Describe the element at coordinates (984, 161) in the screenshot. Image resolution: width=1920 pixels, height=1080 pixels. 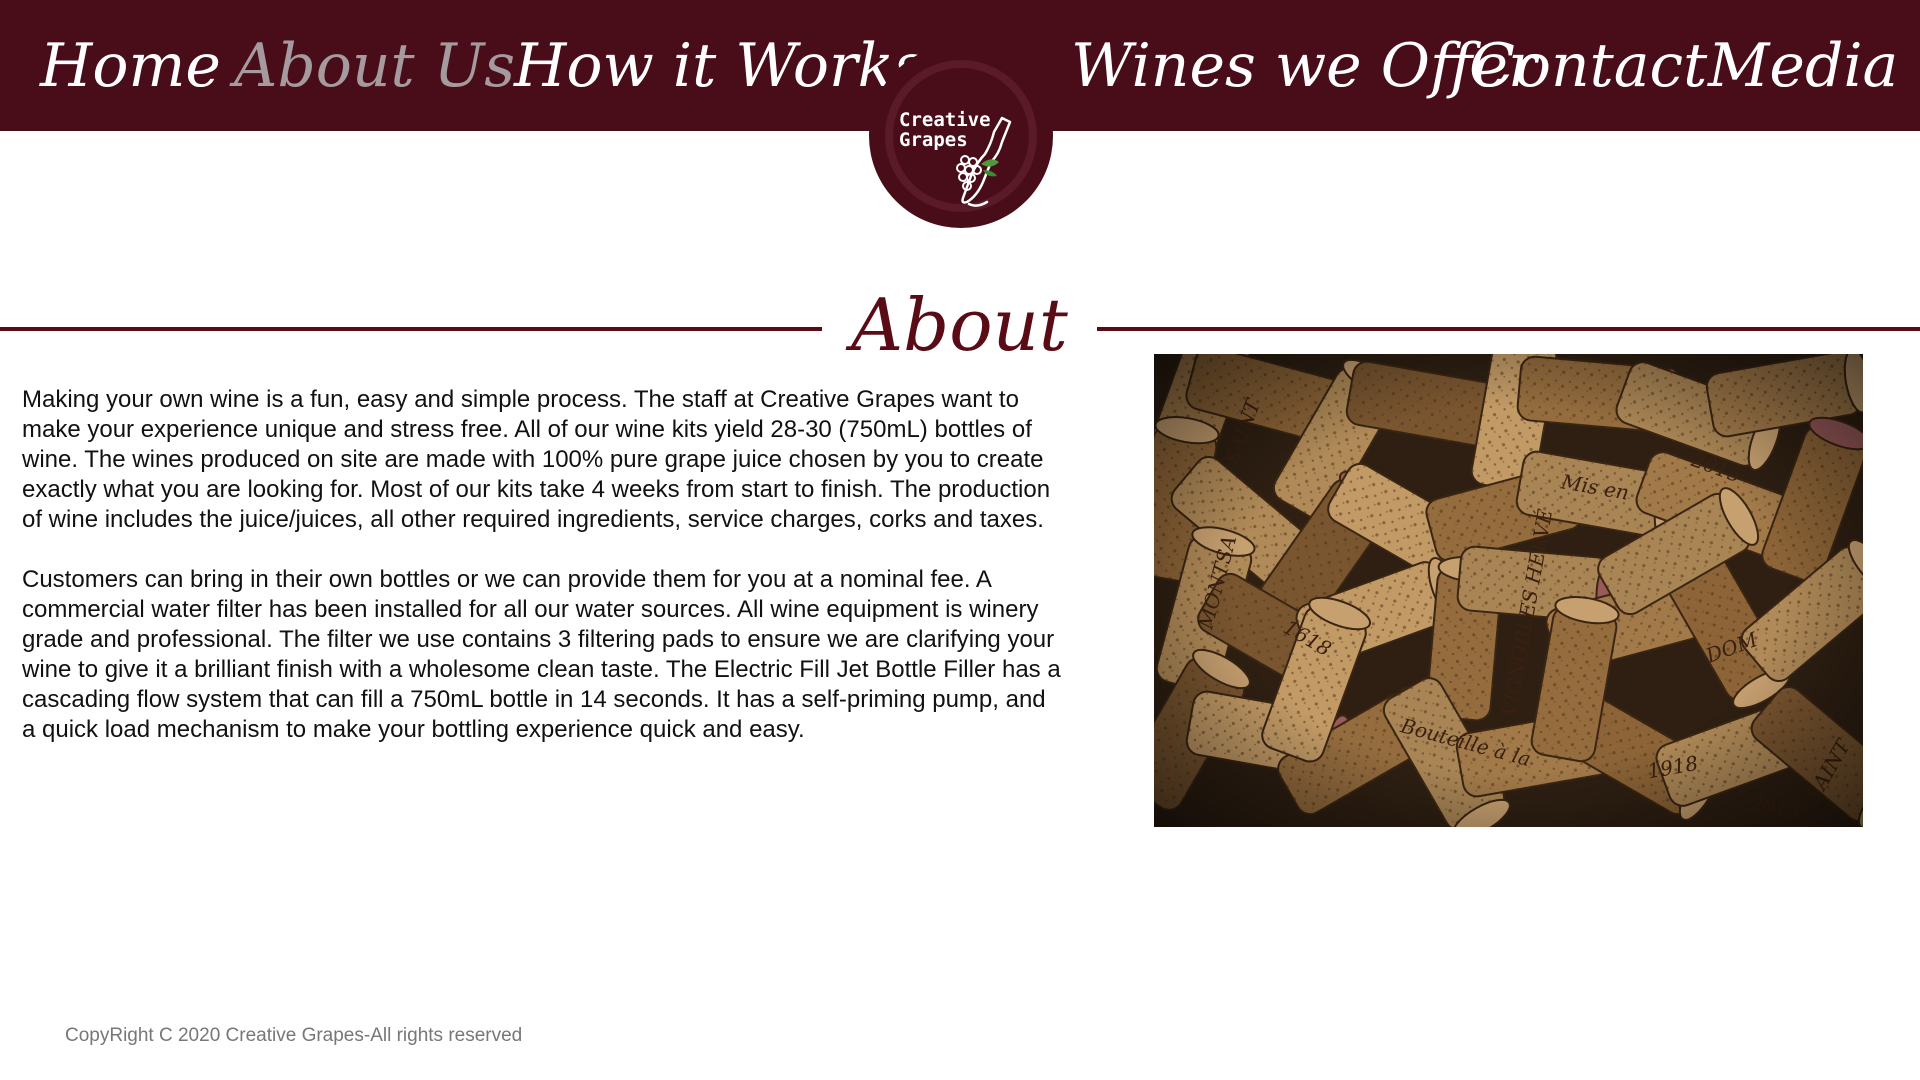
I see `wine-bottle-grapes-icon` at that location.